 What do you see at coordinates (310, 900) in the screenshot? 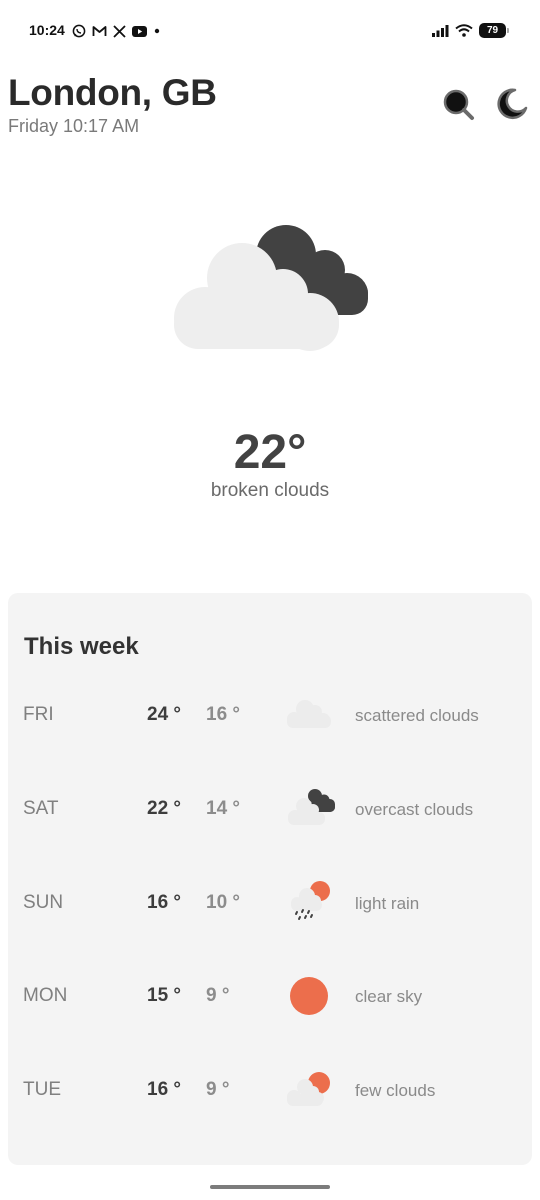
I see `light-rain-icon` at bounding box center [310, 900].